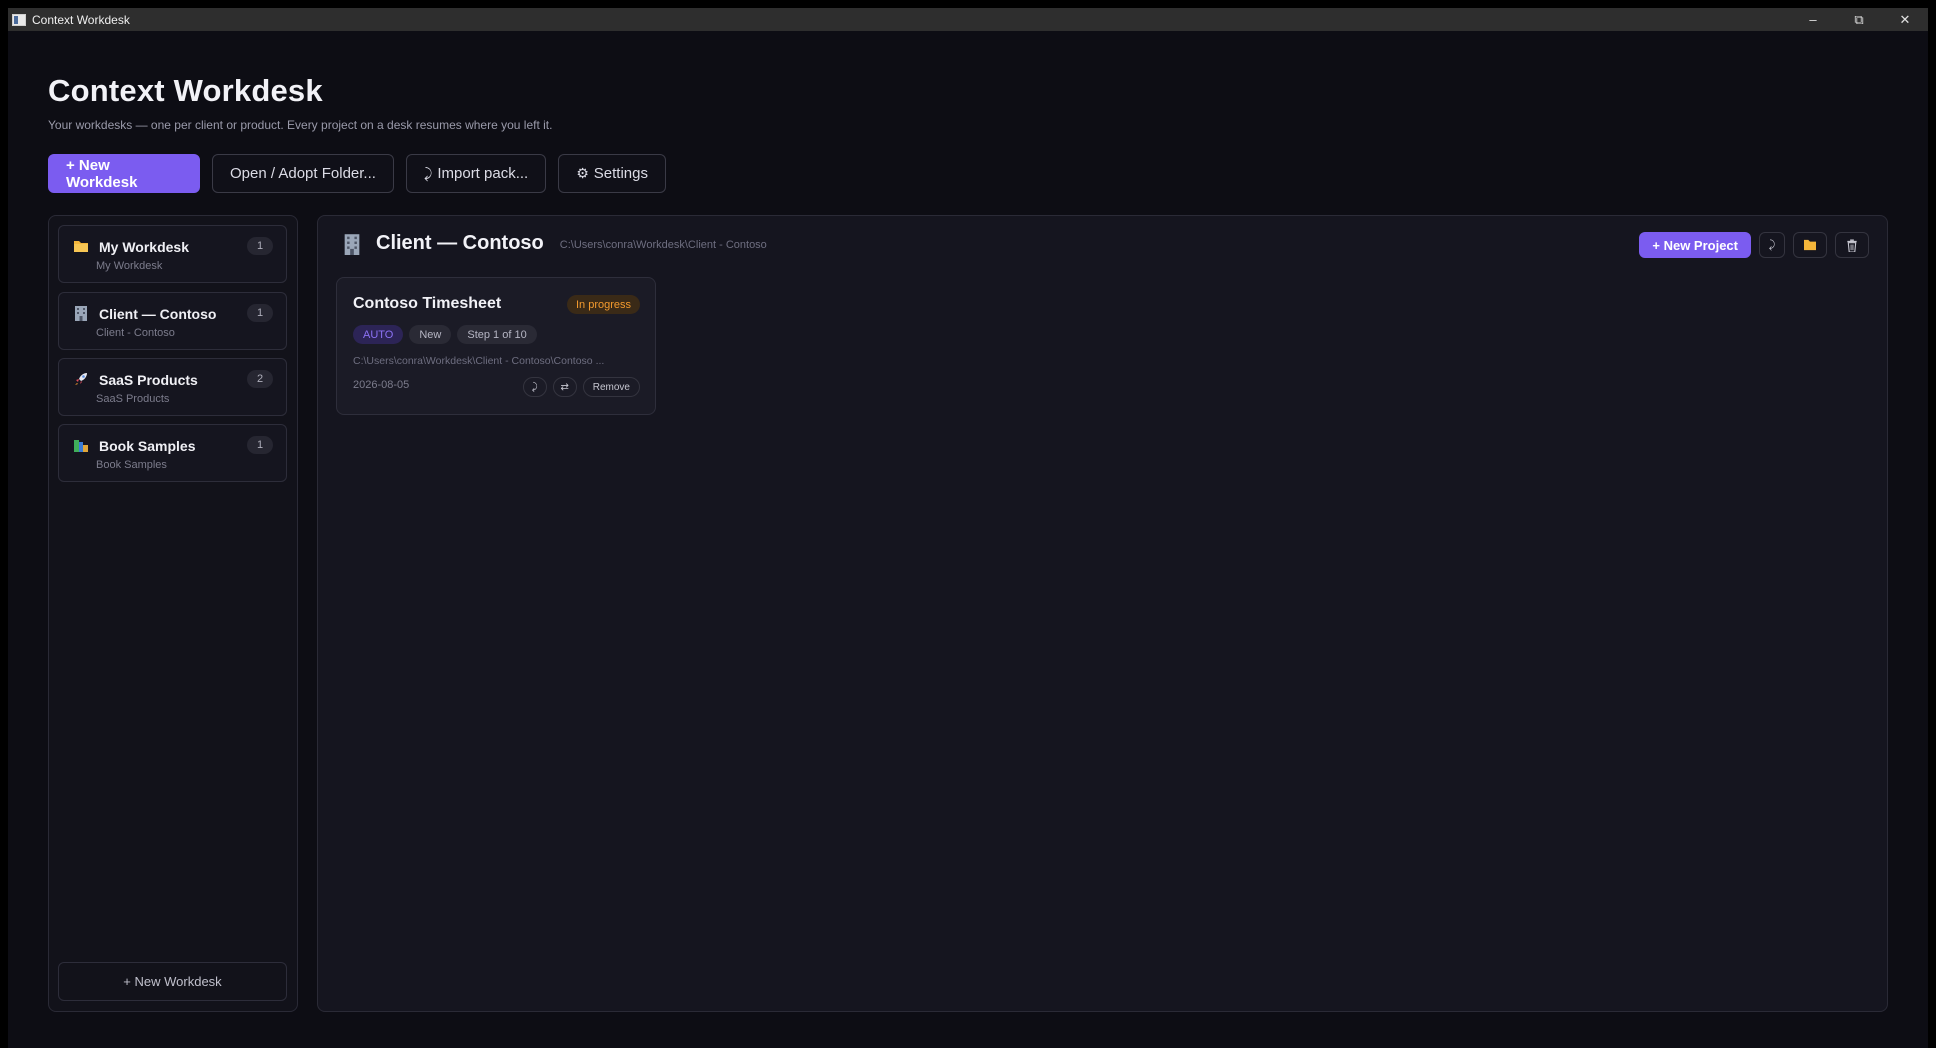  Describe the element at coordinates (428, 173) in the screenshot. I see `import-icon: ⤸` at that location.